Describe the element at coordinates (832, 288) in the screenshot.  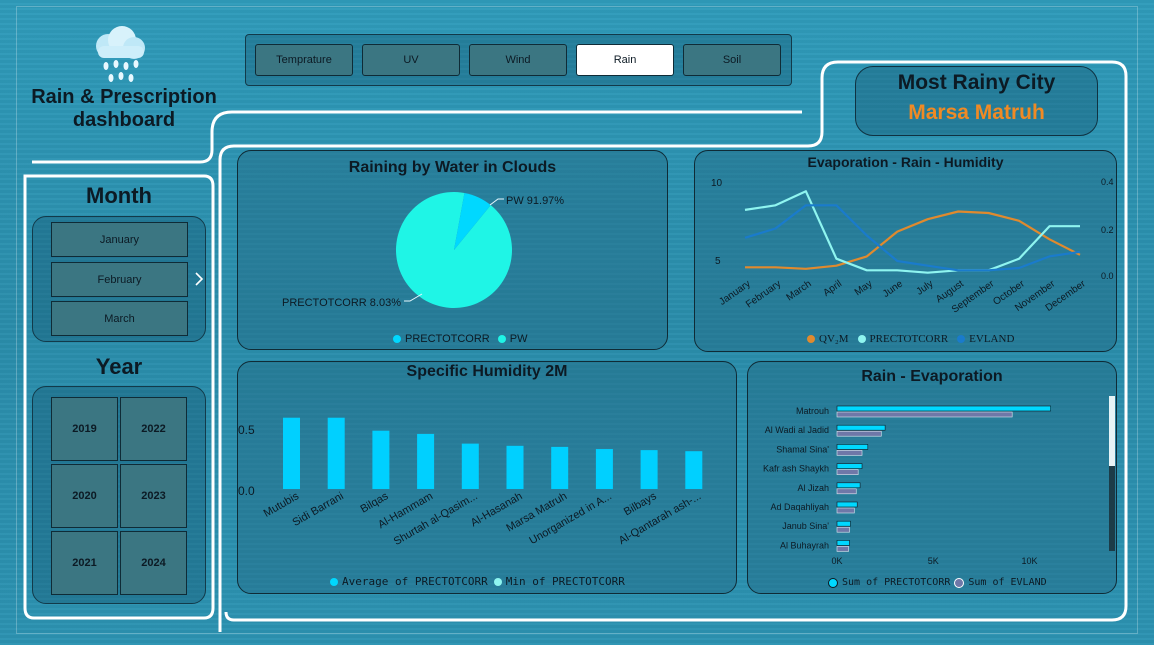
I see `line-x-tick: April` at that location.